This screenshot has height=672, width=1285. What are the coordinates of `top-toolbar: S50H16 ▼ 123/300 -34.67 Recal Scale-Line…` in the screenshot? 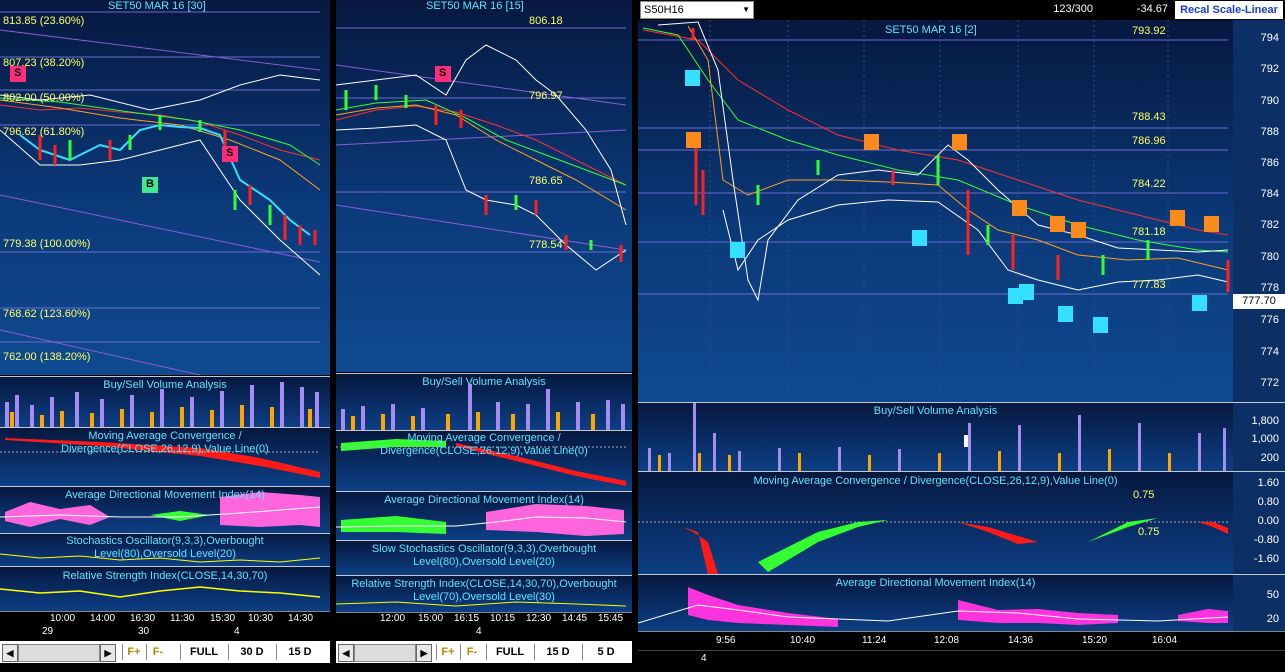 It's located at (961, 10).